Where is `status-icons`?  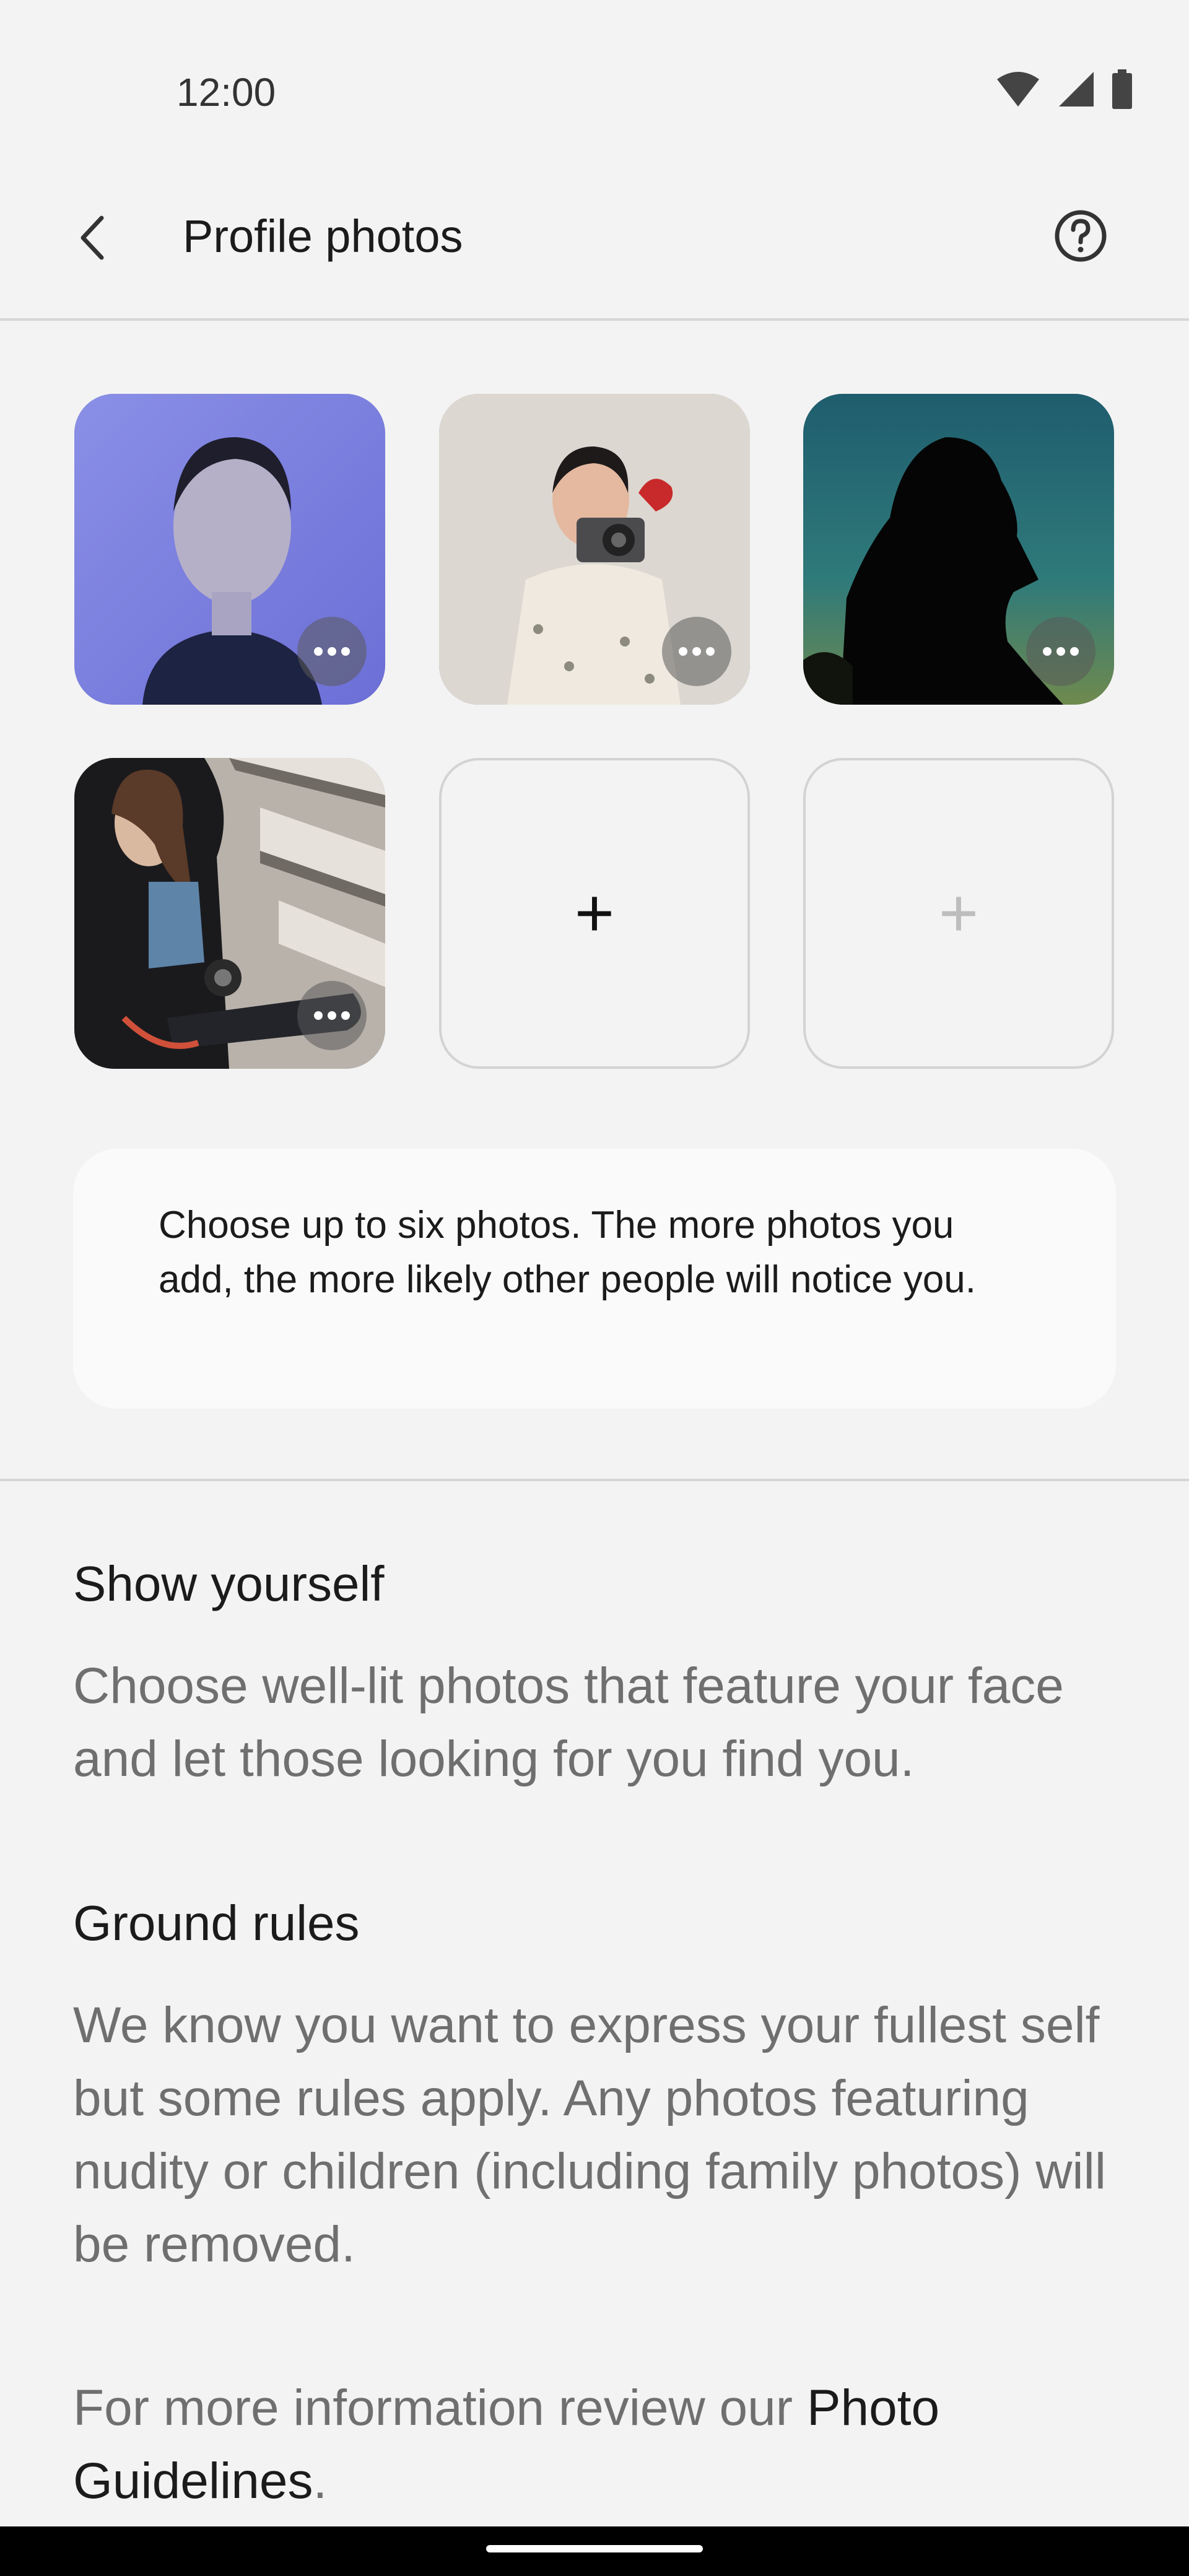
status-icons is located at coordinates (1064, 89).